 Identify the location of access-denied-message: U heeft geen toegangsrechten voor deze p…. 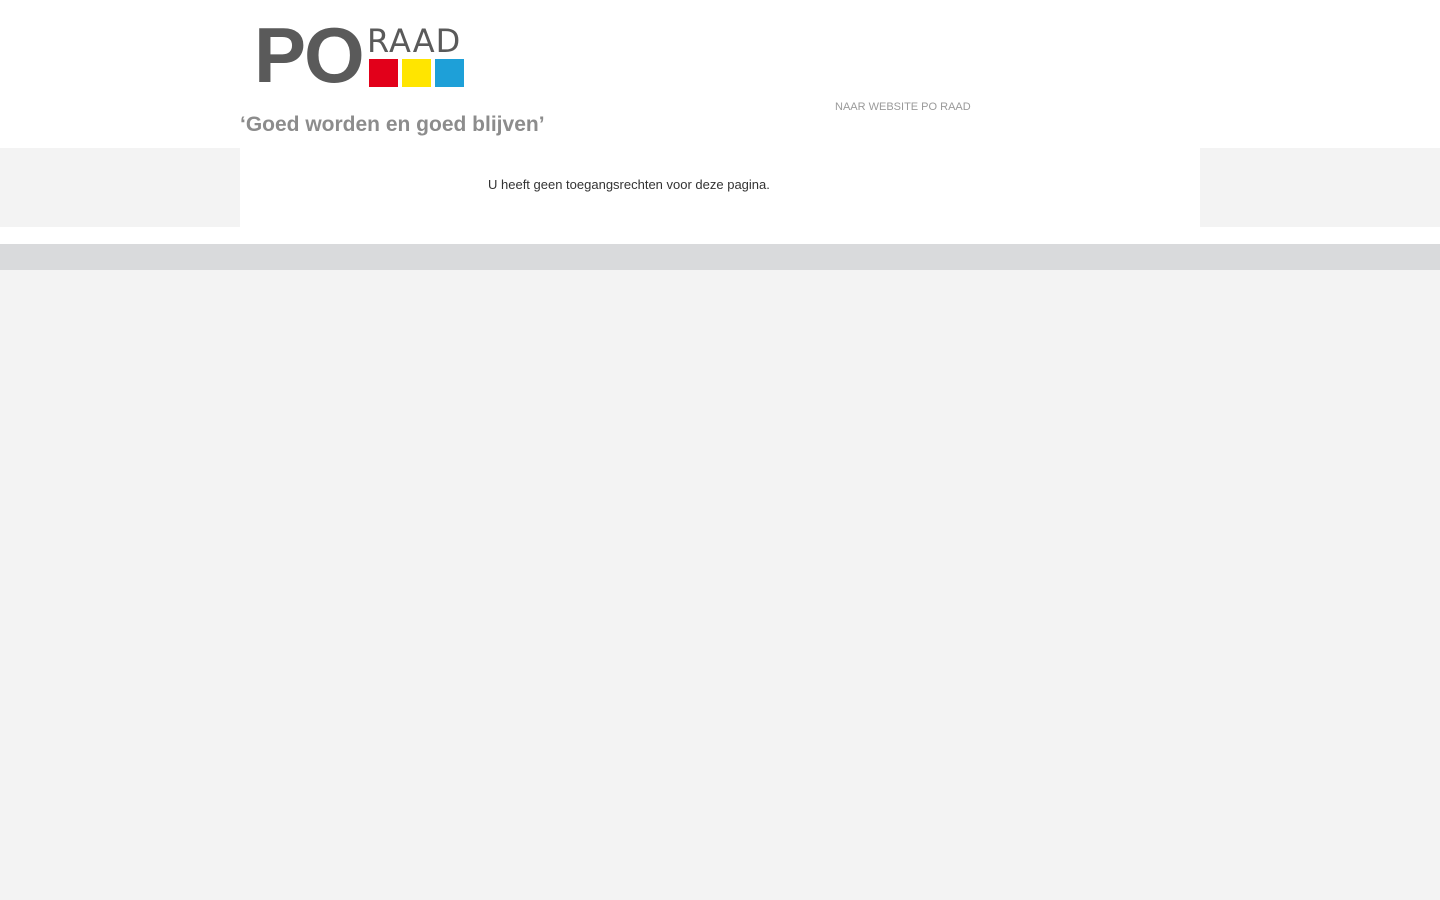
(629, 184).